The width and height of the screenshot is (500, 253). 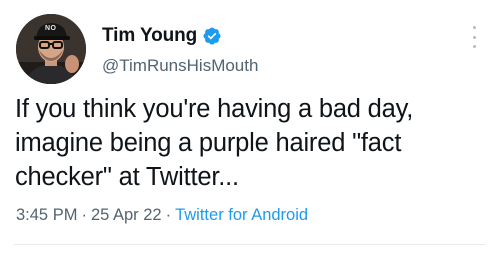 I want to click on author-handle: @TimRunsHisMouth, so click(x=180, y=66).